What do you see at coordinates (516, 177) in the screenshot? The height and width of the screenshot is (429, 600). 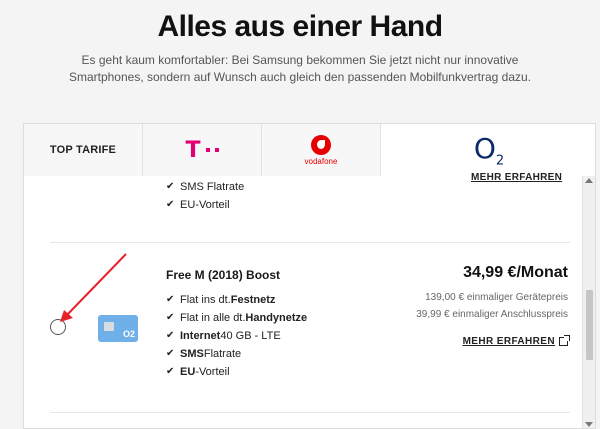 I see `previous-plan-more-link: MEHR ERFAHREN` at bounding box center [516, 177].